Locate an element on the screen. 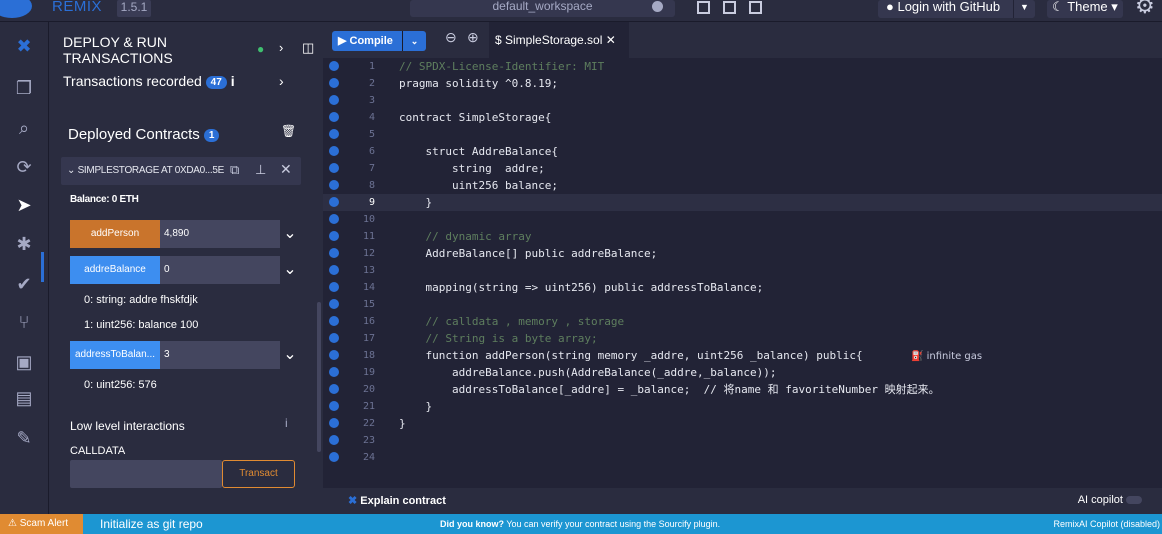 This screenshot has width=1162, height=534. trash-icon: 🗑 is located at coordinates (288, 131).